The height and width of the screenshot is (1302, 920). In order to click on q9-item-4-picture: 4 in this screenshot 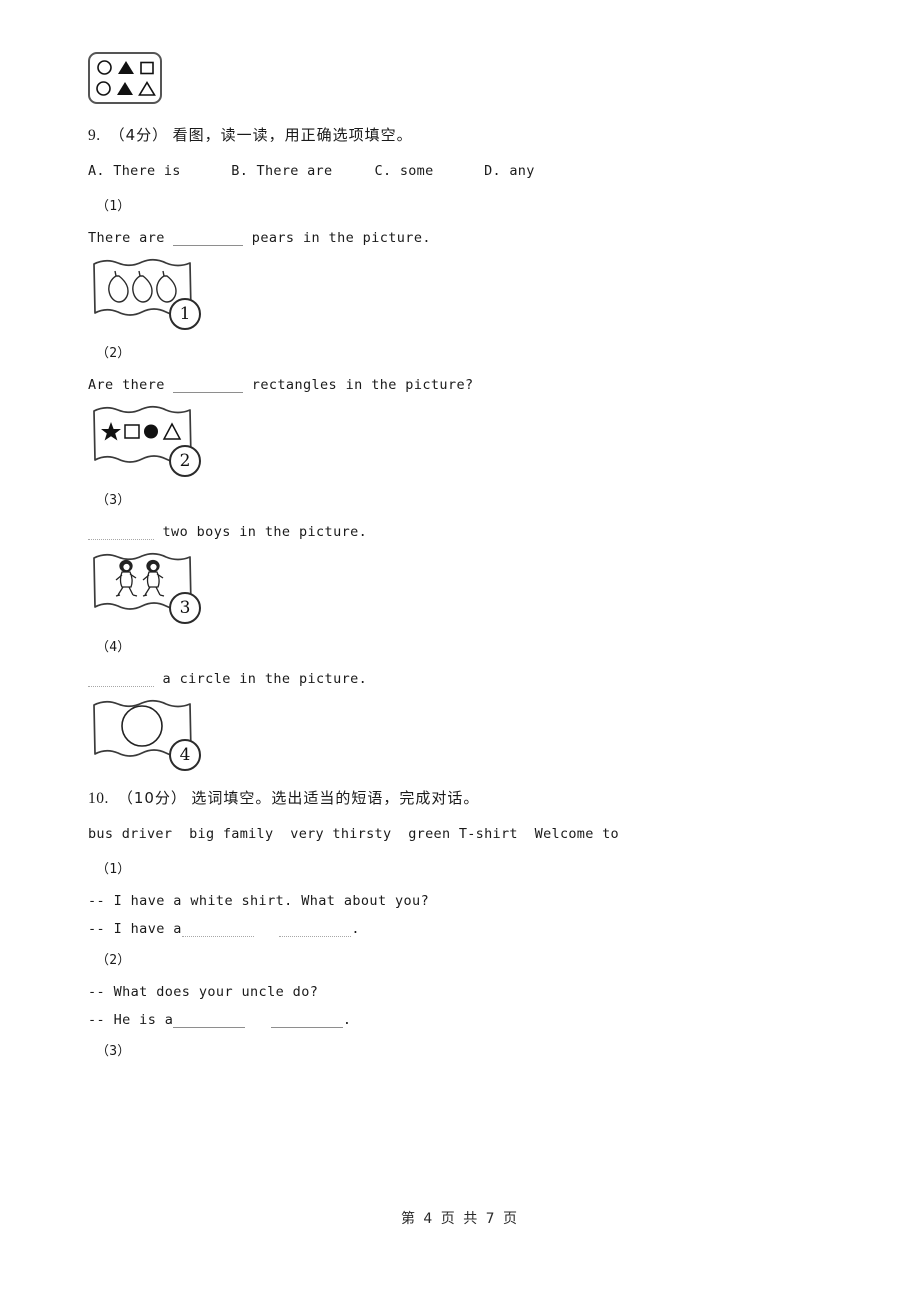, I will do `click(146, 733)`.